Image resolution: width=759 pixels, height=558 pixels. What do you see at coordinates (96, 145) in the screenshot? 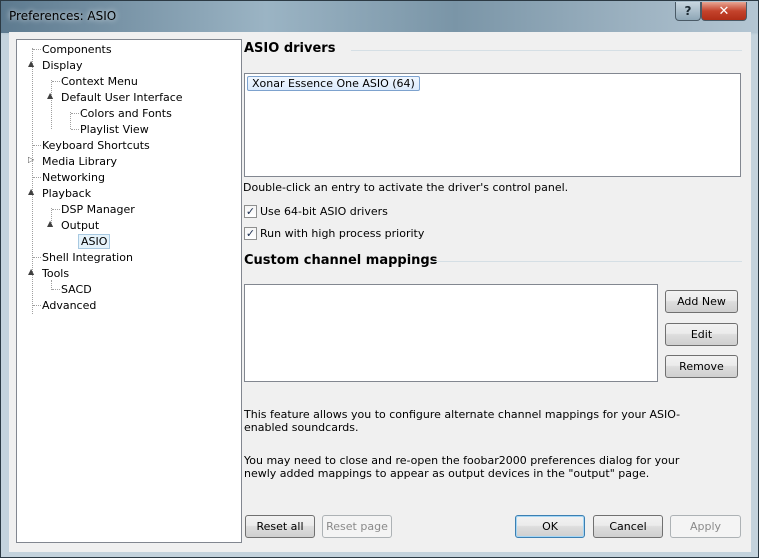
I see `tree-item-keyboard-shortcuts: Keyboard Shortcuts` at bounding box center [96, 145].